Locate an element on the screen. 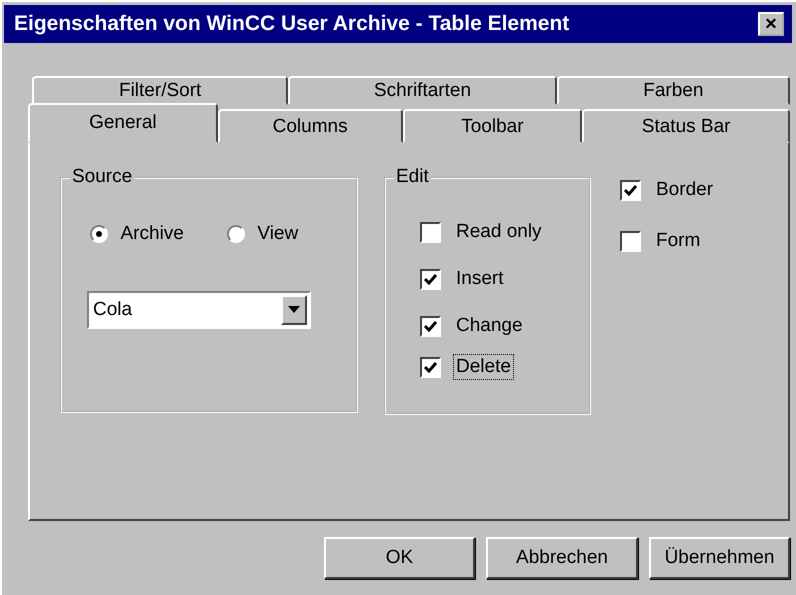 This screenshot has width=796, height=595. checkbox-label: Read only is located at coordinates (499, 232).